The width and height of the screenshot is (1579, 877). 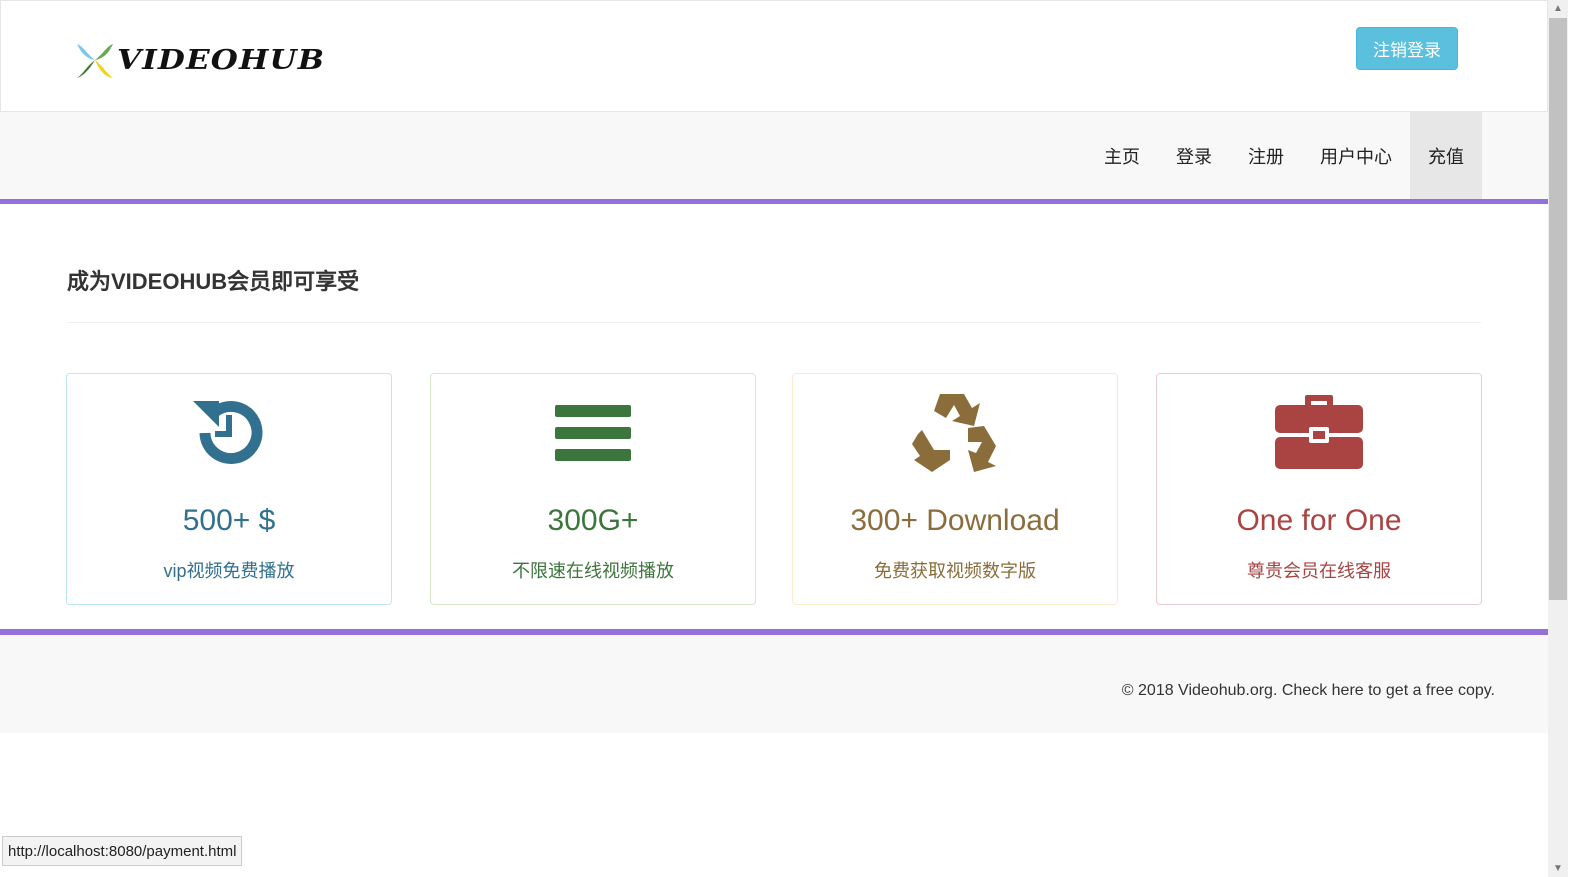 I want to click on benefit-desc: 免费获取视频数字版, so click(x=955, y=571).